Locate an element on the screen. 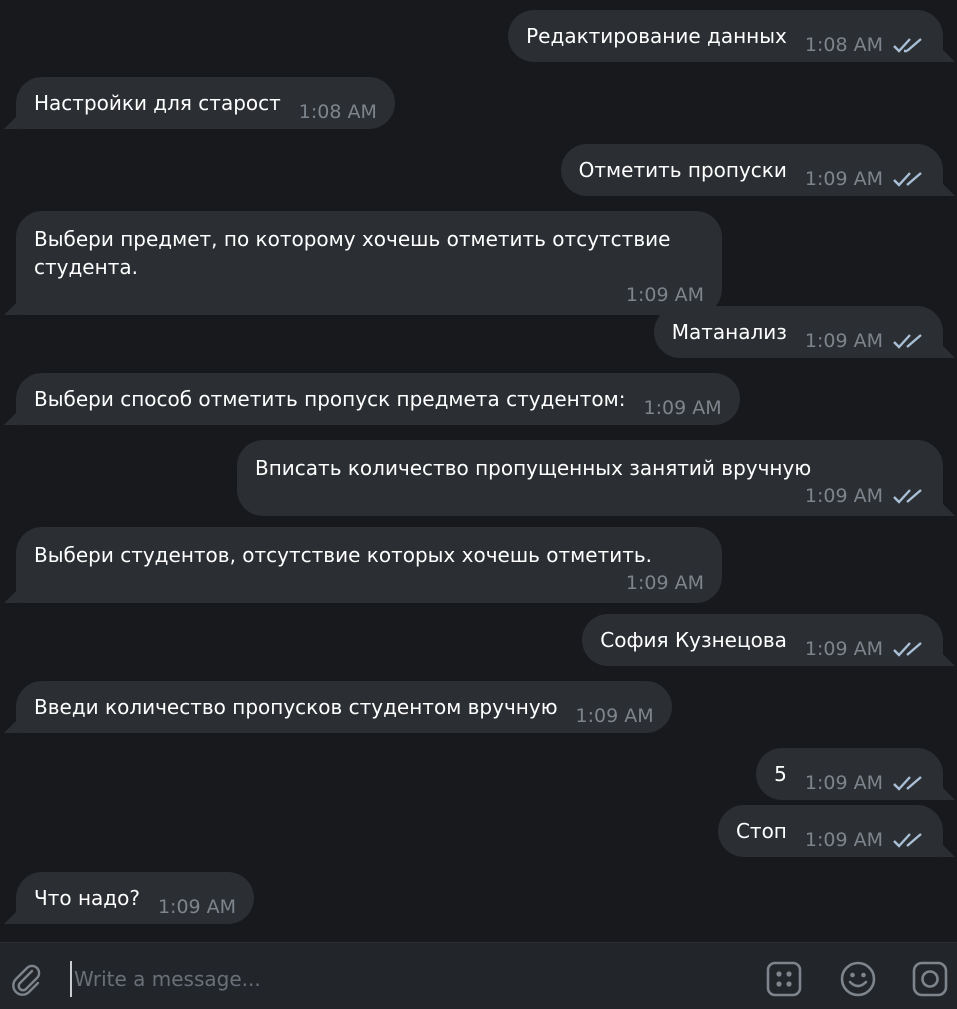 The image size is (957, 1009). message-outgoing: Стоп 1:09 AM is located at coordinates (836, 831).